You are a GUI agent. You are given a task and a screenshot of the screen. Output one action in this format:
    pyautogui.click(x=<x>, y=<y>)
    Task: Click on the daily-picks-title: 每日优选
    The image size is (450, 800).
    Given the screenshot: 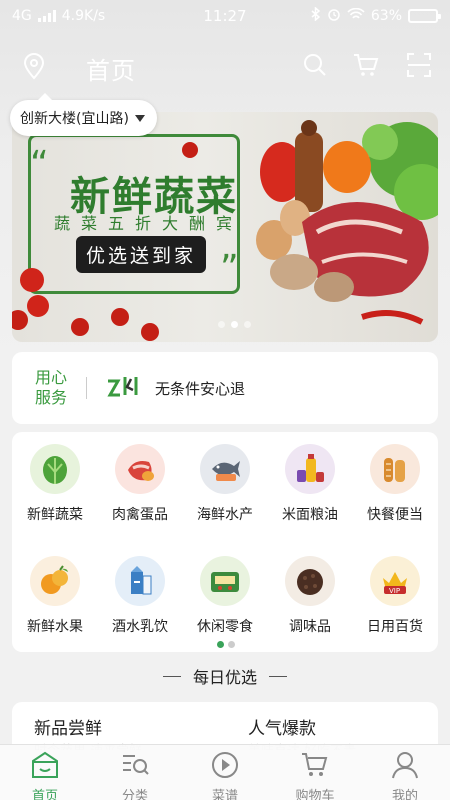 What is the action you would take?
    pyautogui.click(x=224, y=677)
    